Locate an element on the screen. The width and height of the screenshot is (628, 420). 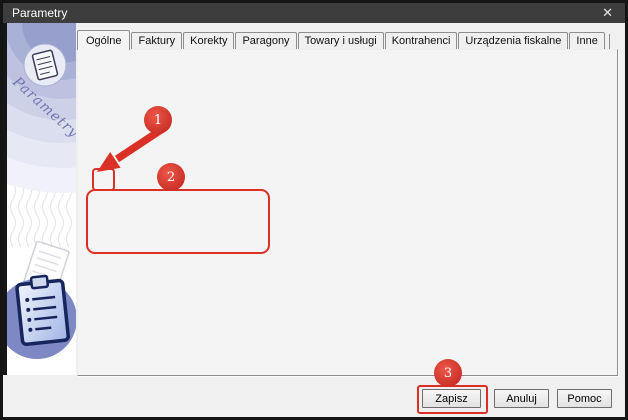
tab-towary-i-uslugi: Towary i usługi is located at coordinates (340, 40).